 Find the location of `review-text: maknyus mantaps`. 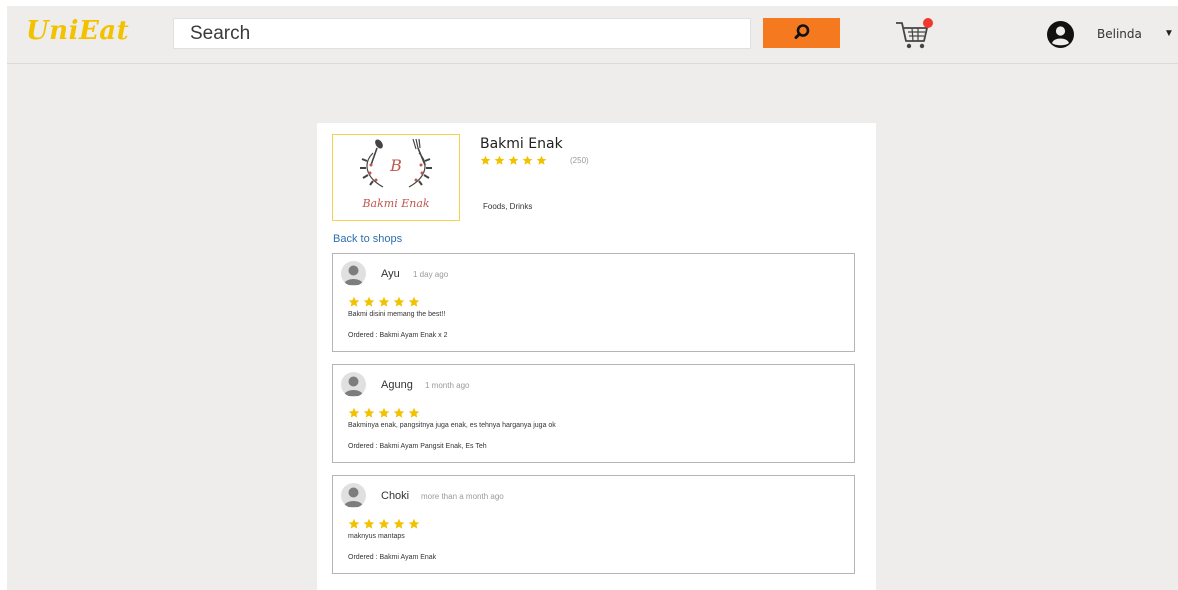

review-text: maknyus mantaps is located at coordinates (376, 536).